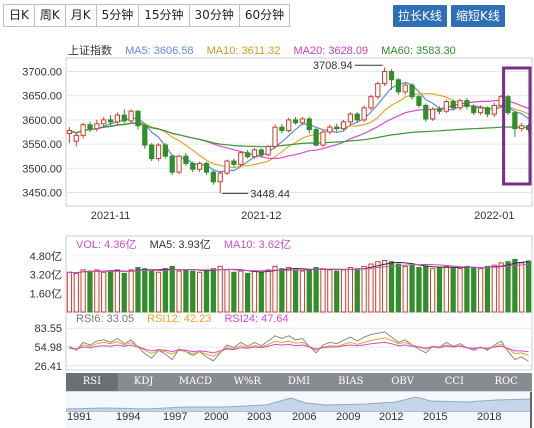 Image resolution: width=534 pixels, height=428 pixels. What do you see at coordinates (435, 417) in the screenshot?
I see `year-label: 2015` at bounding box center [435, 417].